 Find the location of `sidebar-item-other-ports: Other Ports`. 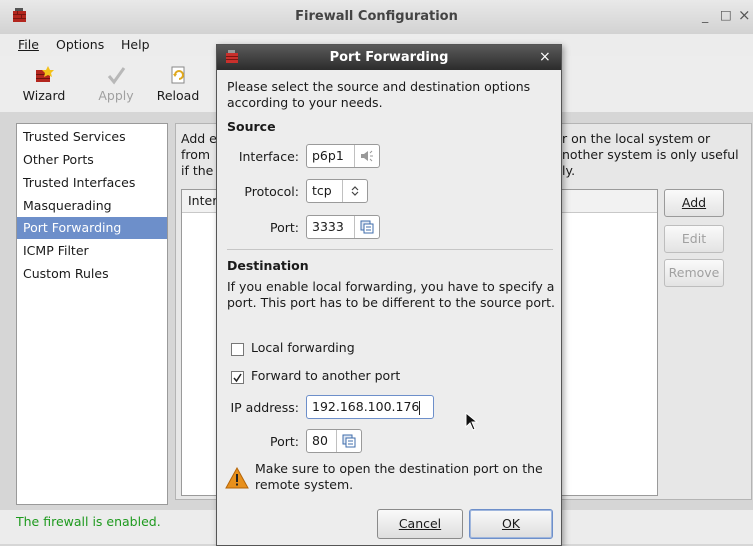

sidebar-item-other-ports: Other Ports is located at coordinates (92, 160).